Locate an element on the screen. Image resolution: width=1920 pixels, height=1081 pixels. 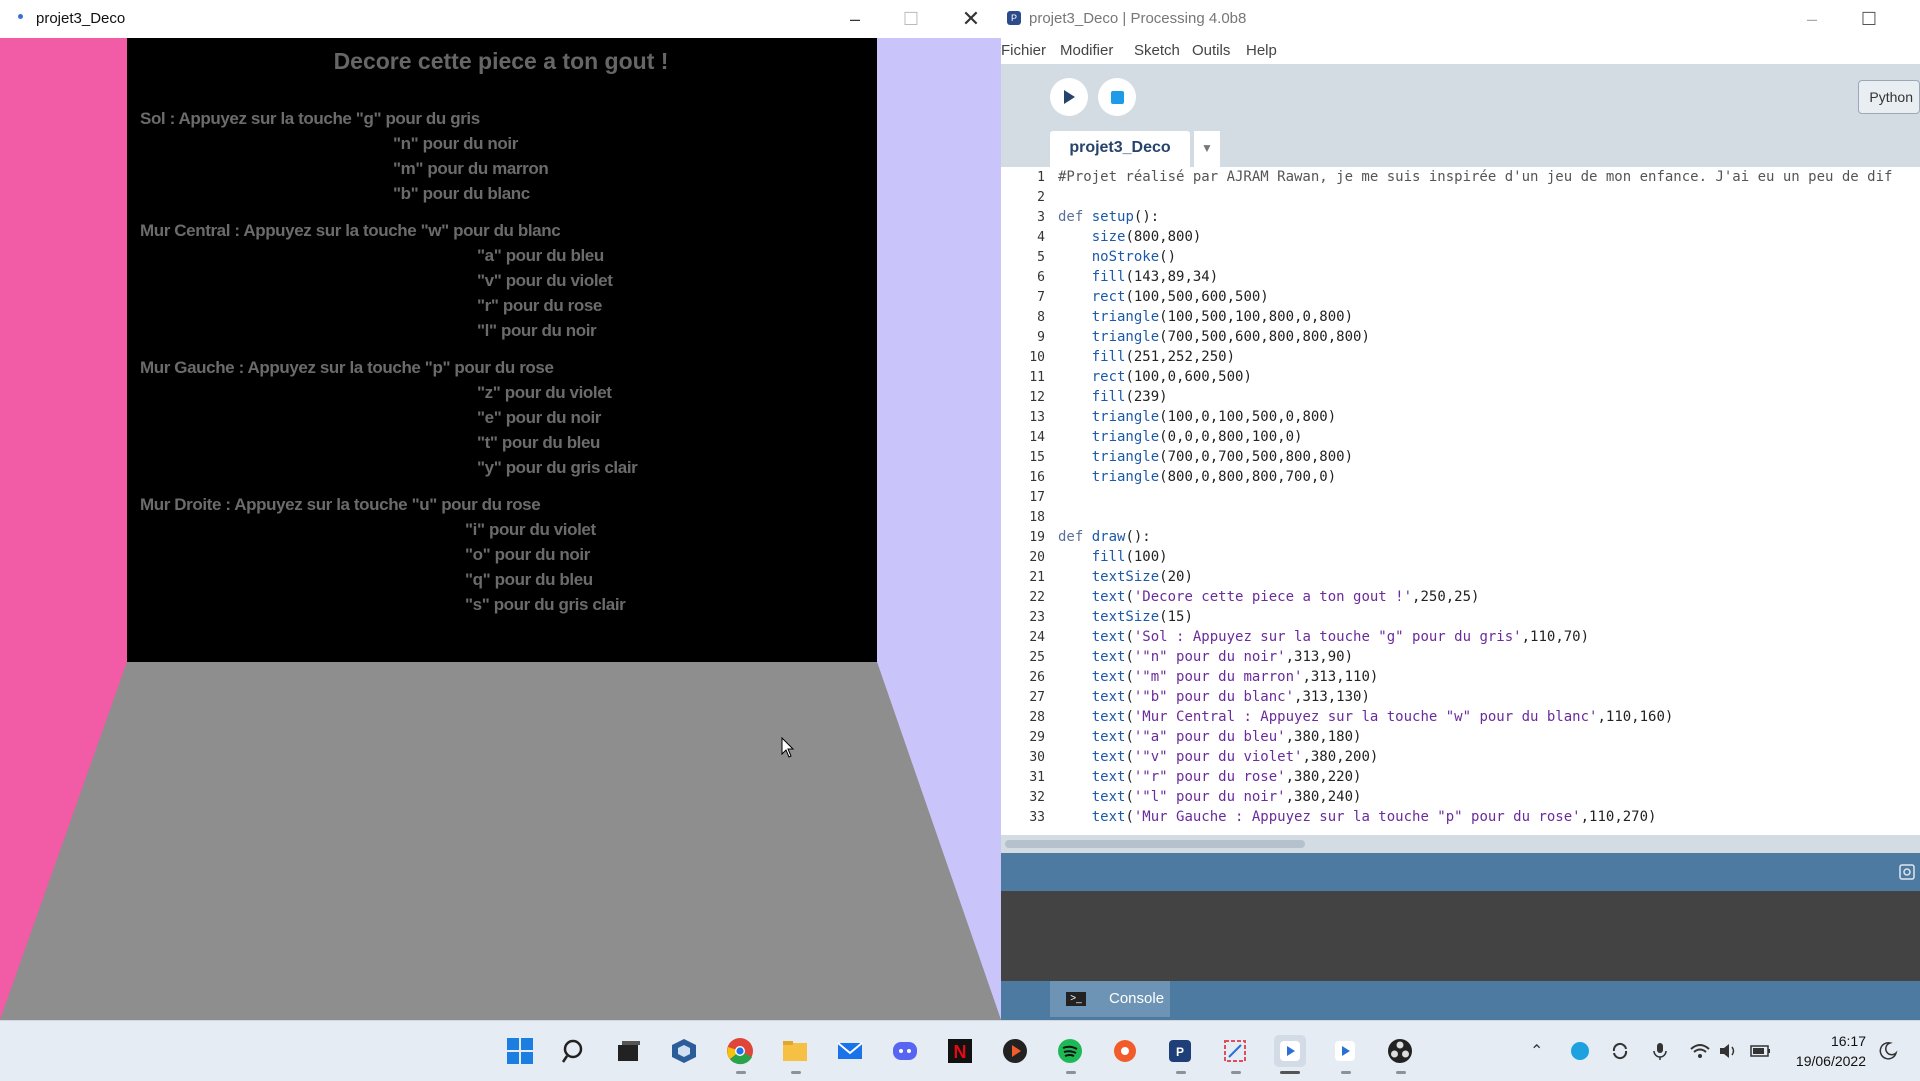
scrollbar-thumb is located at coordinates (1155, 844).